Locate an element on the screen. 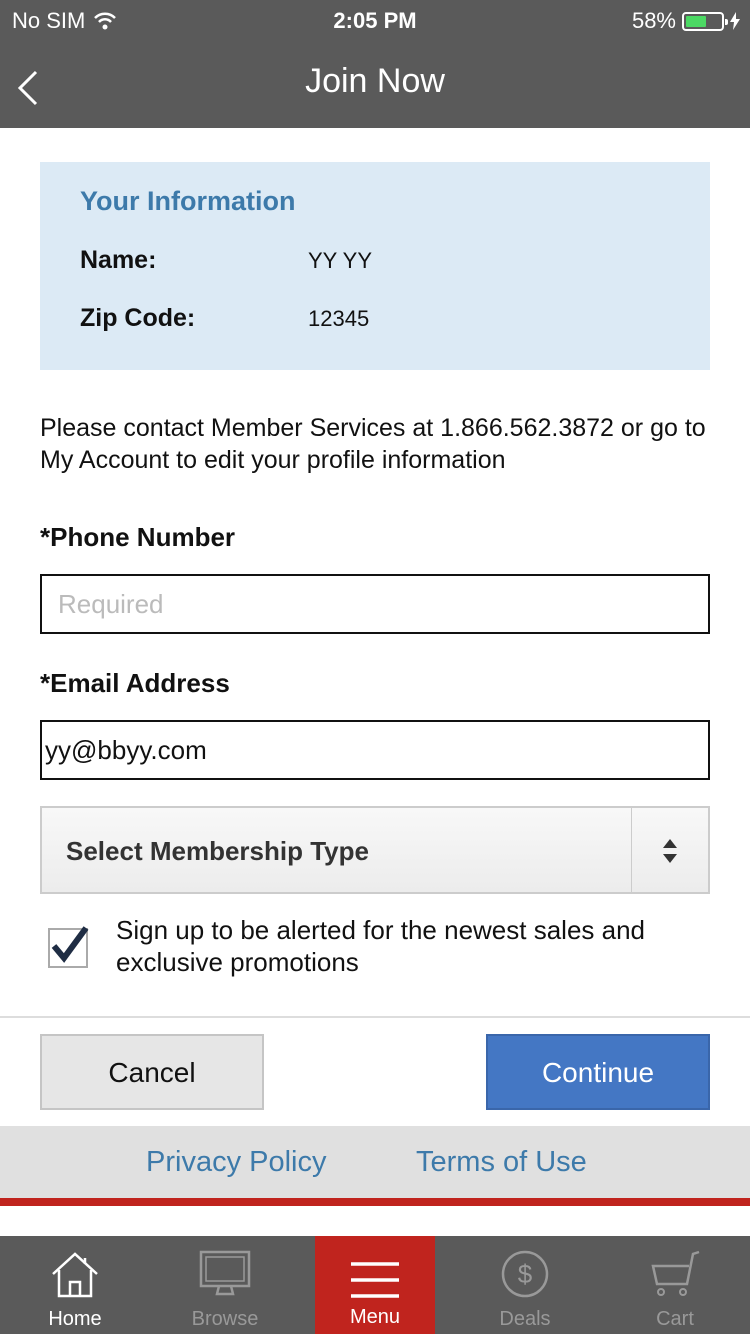  continue-button: Continue is located at coordinates (598, 1072).